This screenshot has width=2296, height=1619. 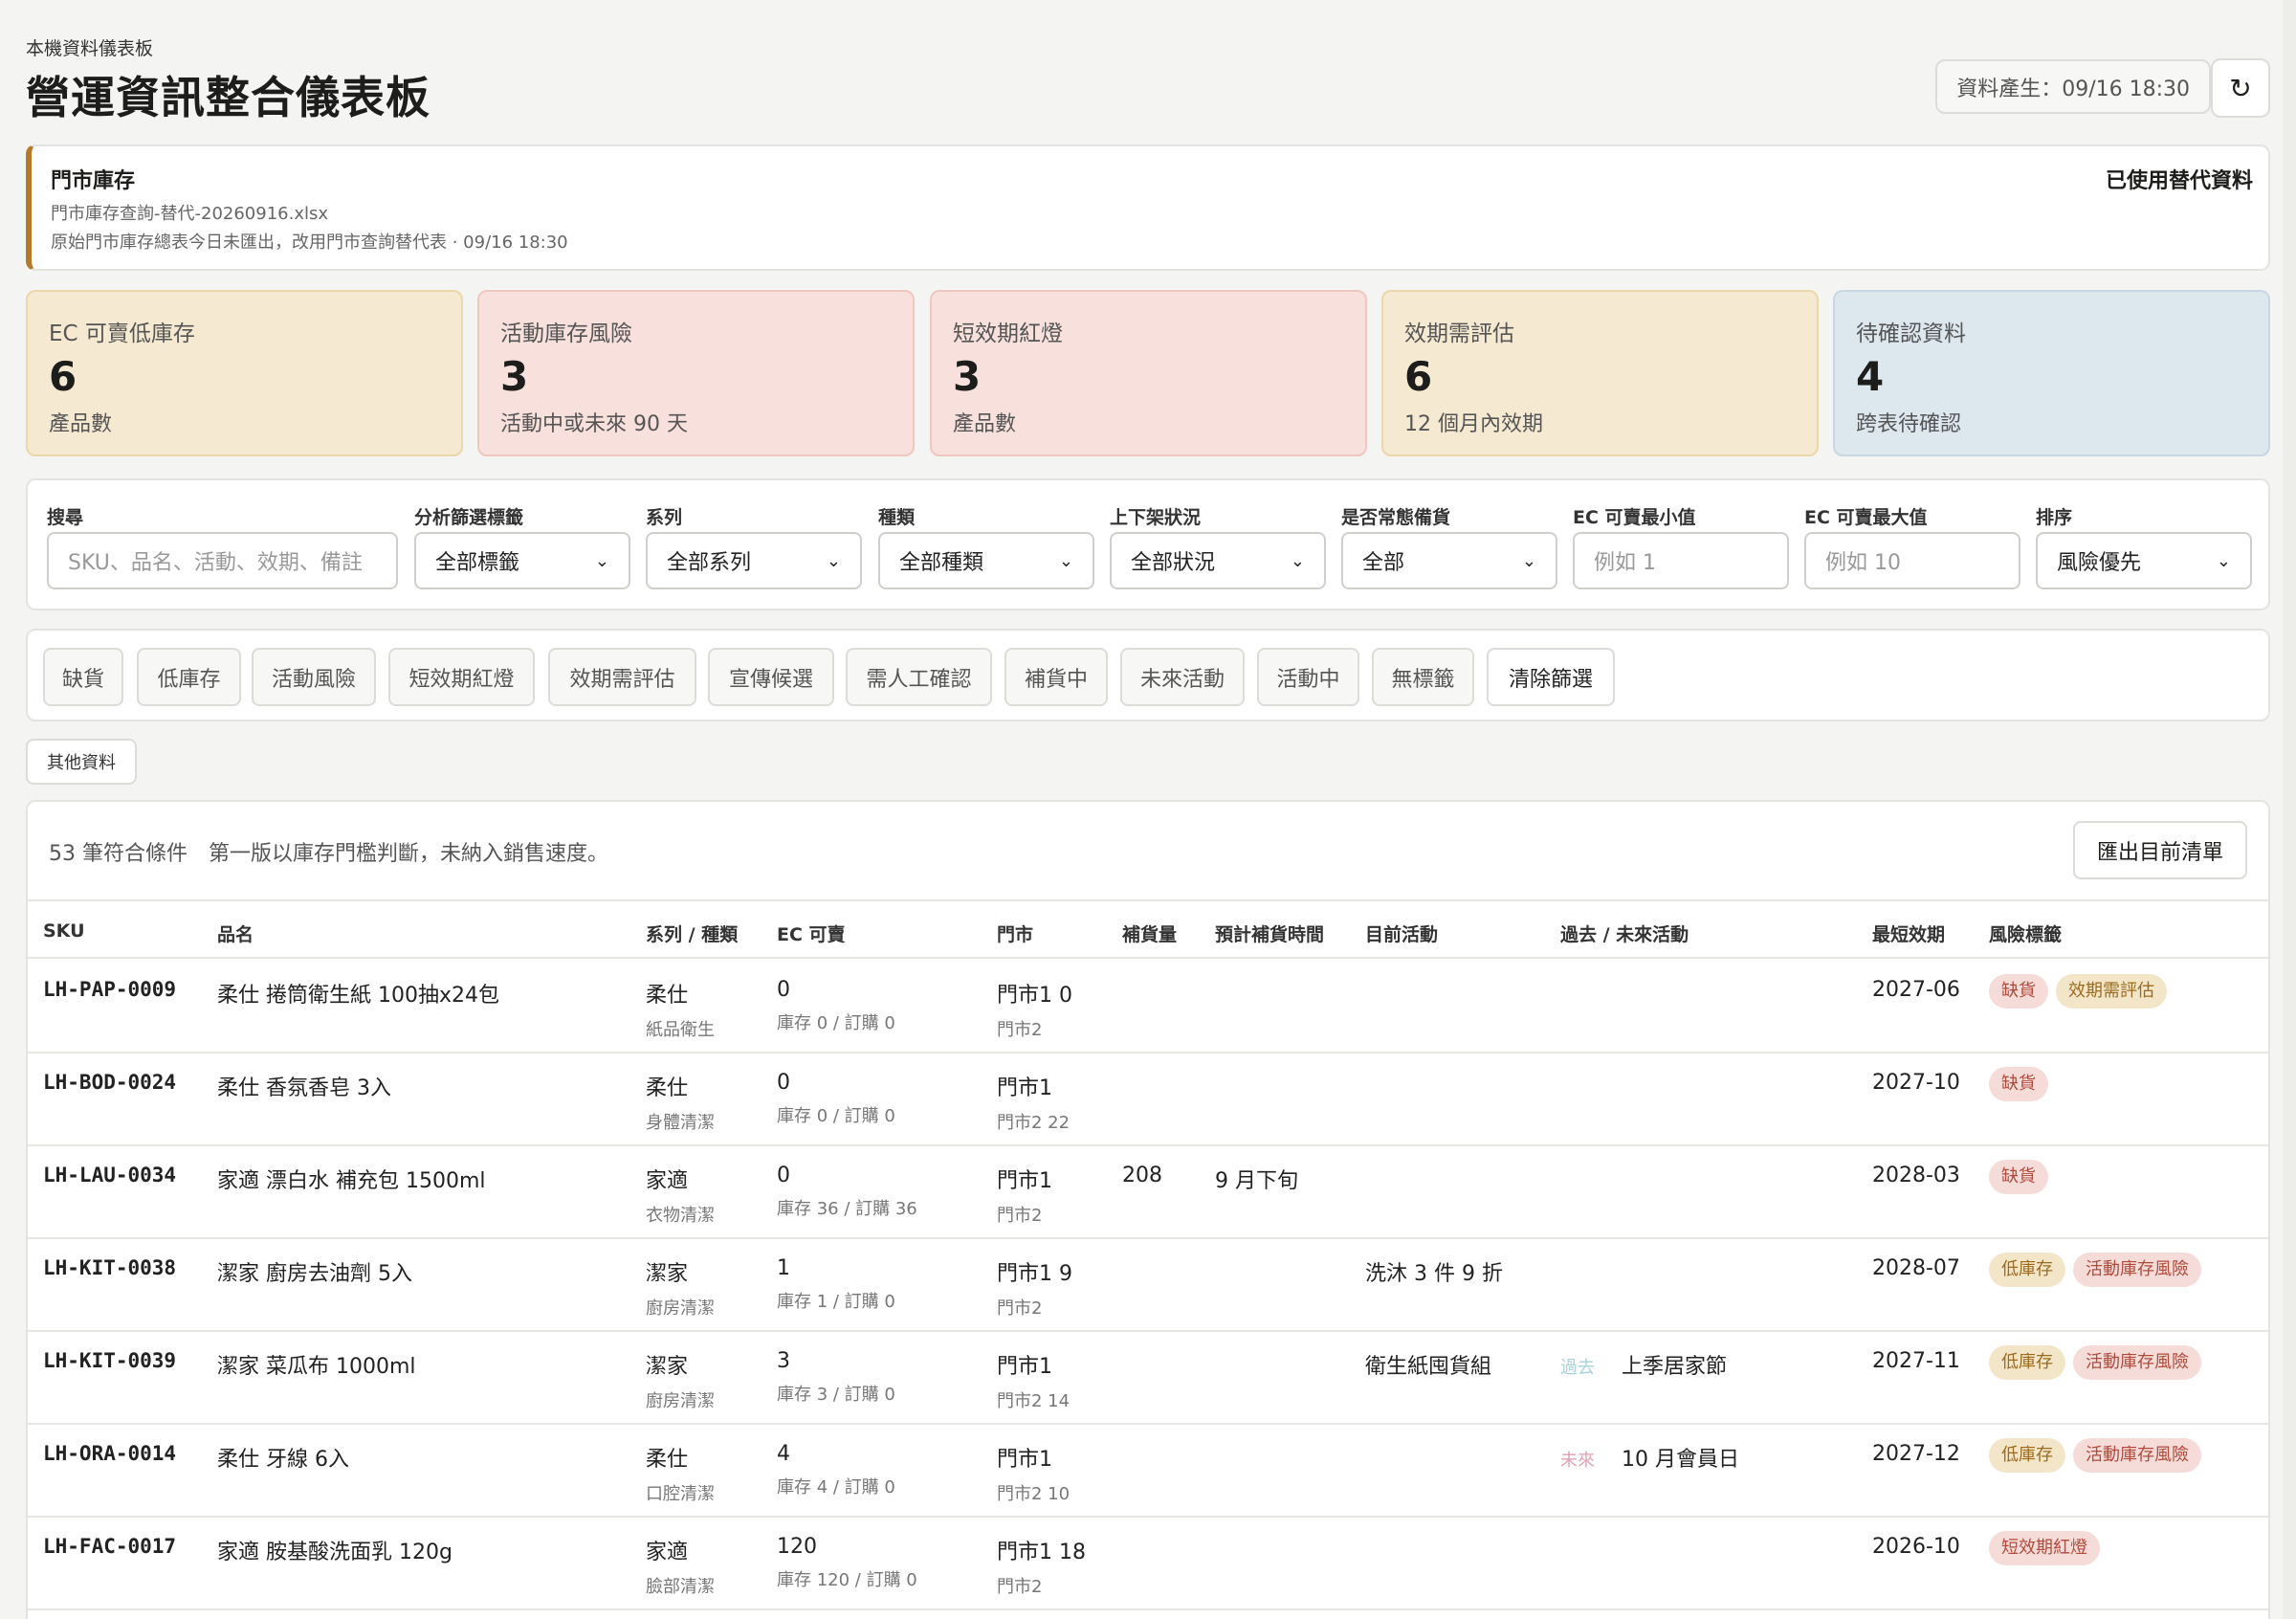 What do you see at coordinates (335, 1552) in the screenshot?
I see `product-name-cell: 家適 胺基酸洗面乳 120g` at bounding box center [335, 1552].